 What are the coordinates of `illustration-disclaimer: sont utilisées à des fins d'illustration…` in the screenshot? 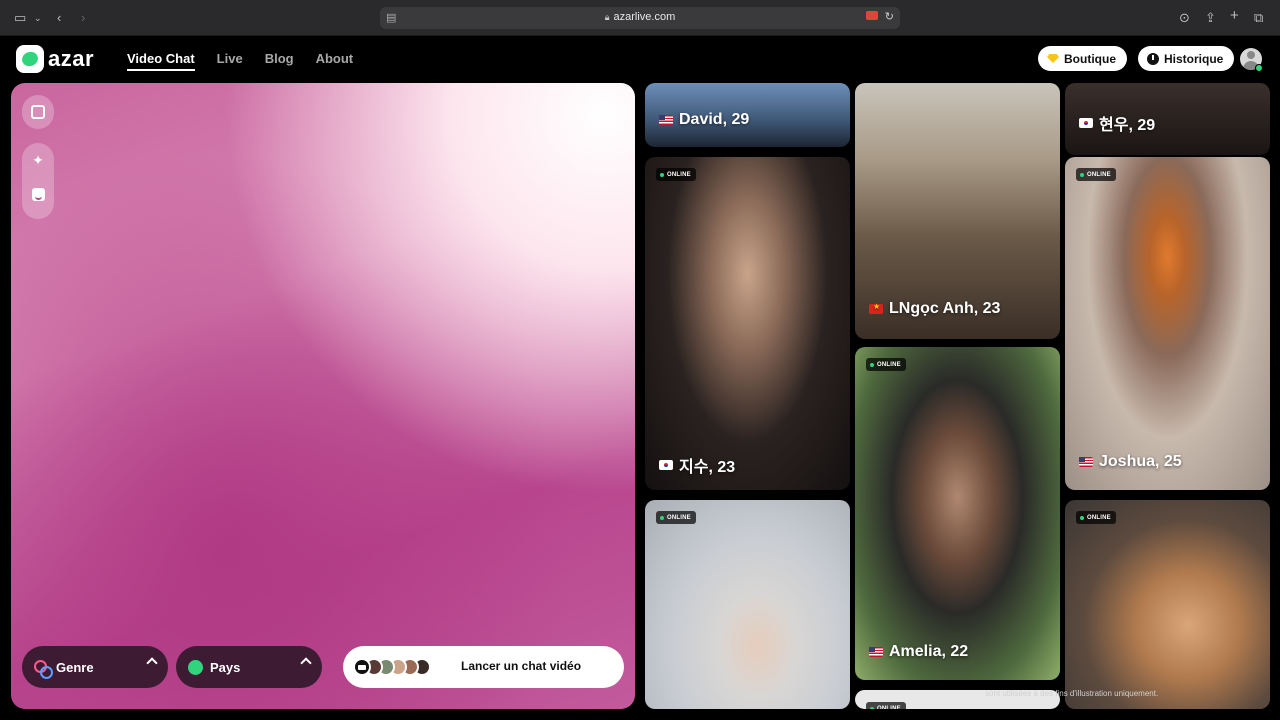 It's located at (1072, 693).